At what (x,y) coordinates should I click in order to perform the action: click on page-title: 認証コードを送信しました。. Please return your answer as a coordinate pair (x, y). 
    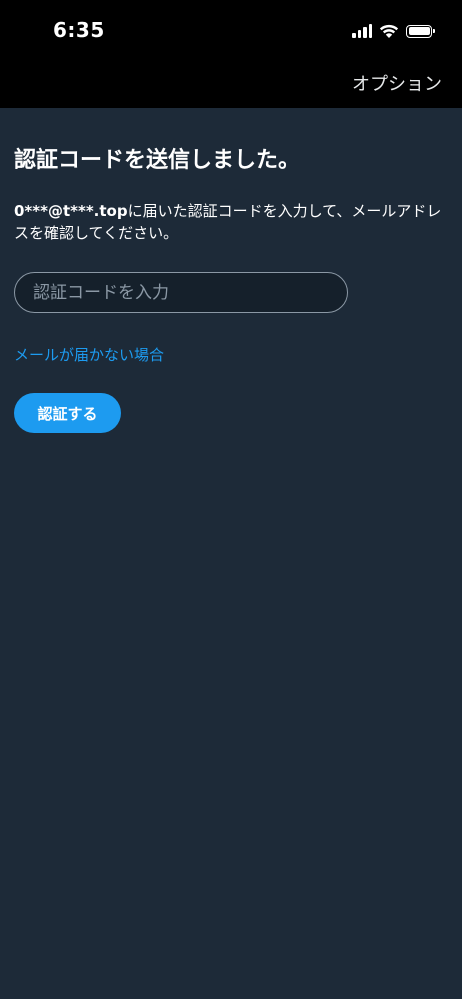
    Looking at the image, I should click on (157, 160).